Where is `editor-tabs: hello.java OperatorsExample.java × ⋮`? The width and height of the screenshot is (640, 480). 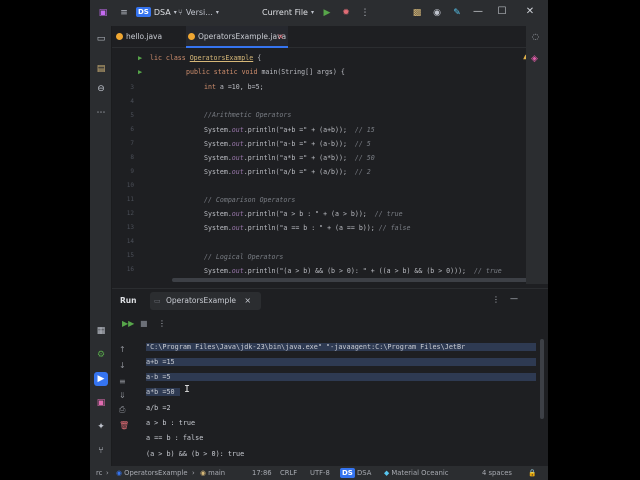 editor-tabs: hello.java OperatorsExample.java × ⋮ is located at coordinates (330, 37).